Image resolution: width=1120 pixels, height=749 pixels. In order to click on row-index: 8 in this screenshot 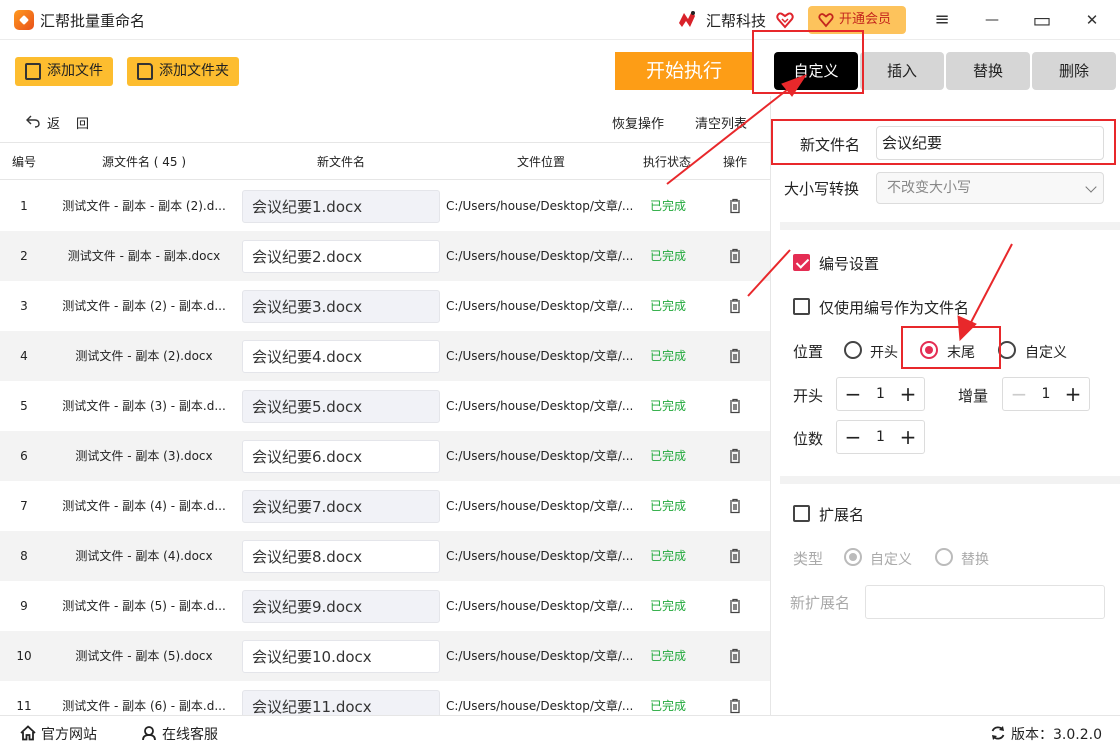, I will do `click(24, 556)`.